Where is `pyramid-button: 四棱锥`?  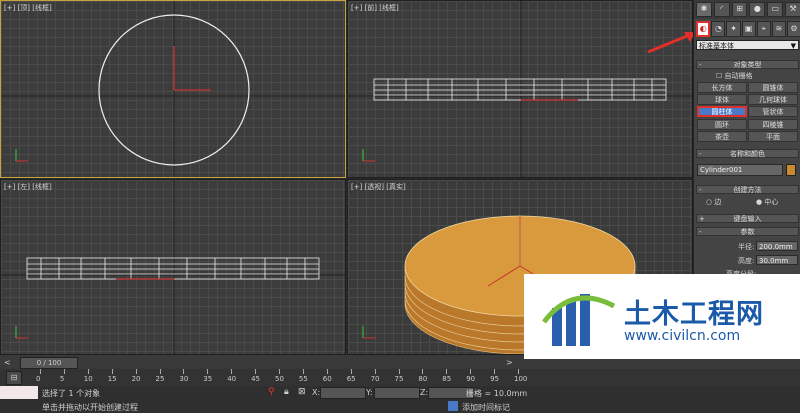 pyramid-button: 四棱锥 is located at coordinates (773, 124).